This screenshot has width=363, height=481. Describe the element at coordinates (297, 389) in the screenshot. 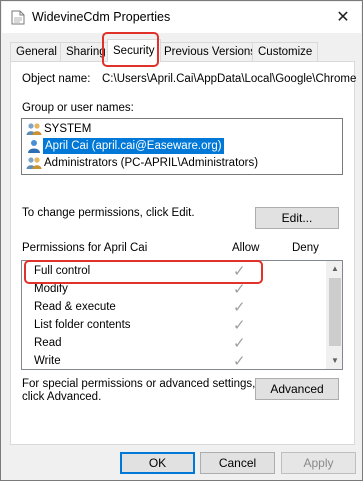

I see `advanced-button: Advanced` at that location.